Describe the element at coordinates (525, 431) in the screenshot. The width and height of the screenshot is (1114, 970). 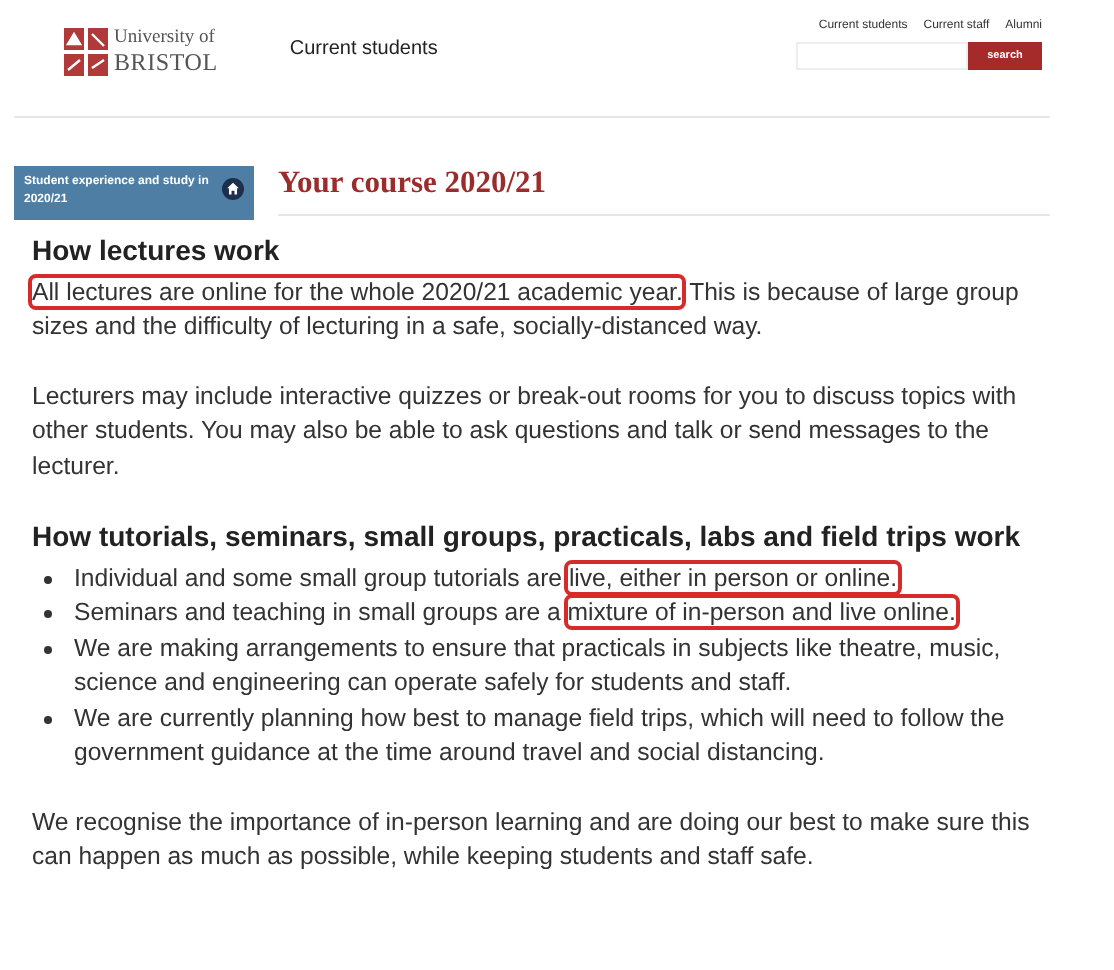
I see `paragraph: Lecturers may include interactive quizzes or break-out rooms for you to discuss topics with other students. You may also be able to ask questions and talk or send messages to the lecturer.` at that location.